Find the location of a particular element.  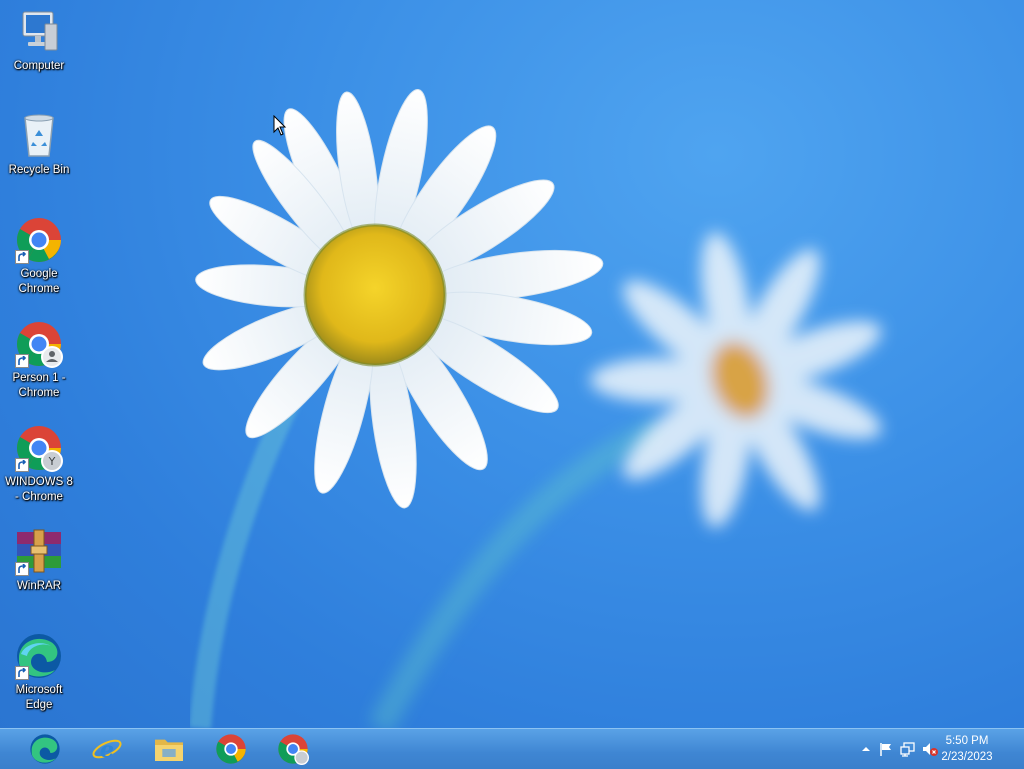

taskbar-clock: 5:50 PM 2/23/2023 is located at coordinates (967, 749).